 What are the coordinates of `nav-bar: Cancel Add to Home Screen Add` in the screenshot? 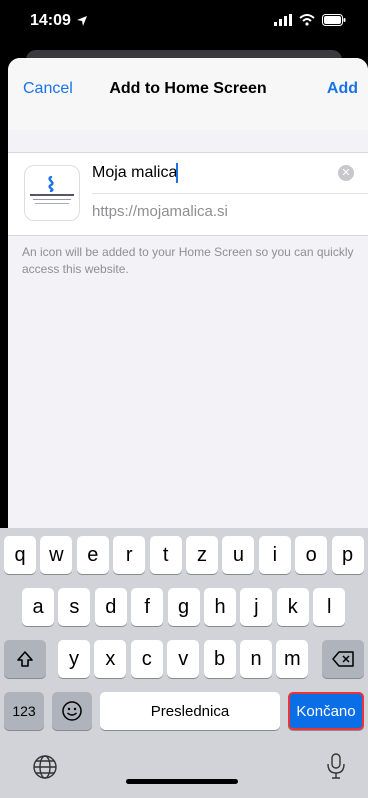 It's located at (188, 94).